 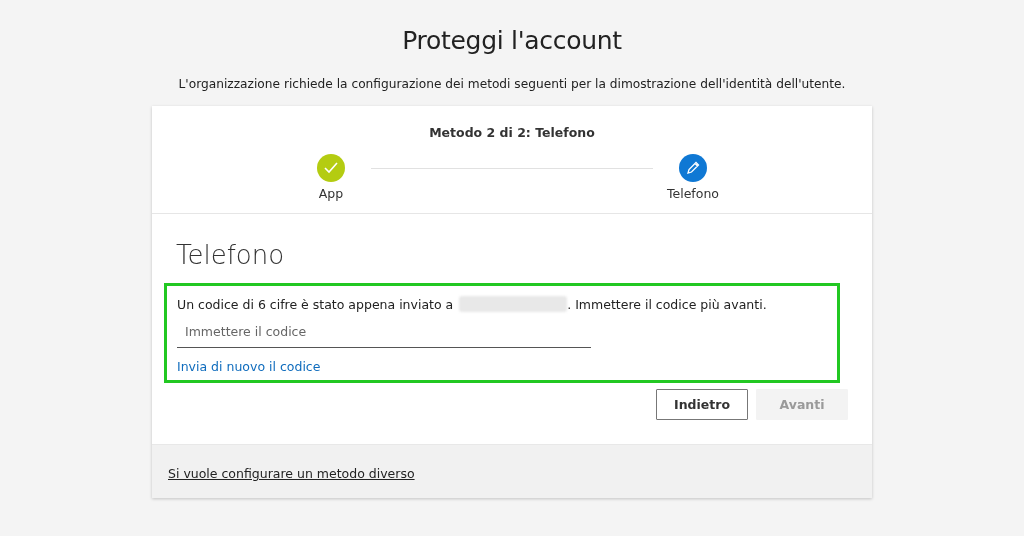 I want to click on step-label: App, so click(x=331, y=193).